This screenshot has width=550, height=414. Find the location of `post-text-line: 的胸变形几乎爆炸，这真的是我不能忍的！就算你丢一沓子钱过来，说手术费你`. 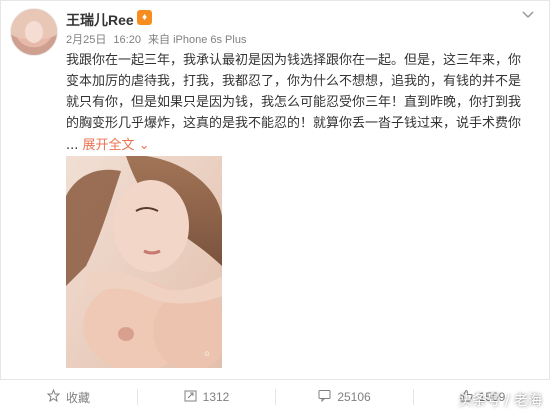

post-text-line: 的胸变形几乎爆炸，这真的是我不能忍的！就算你丢一沓子钱过来，说手术费你 is located at coordinates (294, 123).